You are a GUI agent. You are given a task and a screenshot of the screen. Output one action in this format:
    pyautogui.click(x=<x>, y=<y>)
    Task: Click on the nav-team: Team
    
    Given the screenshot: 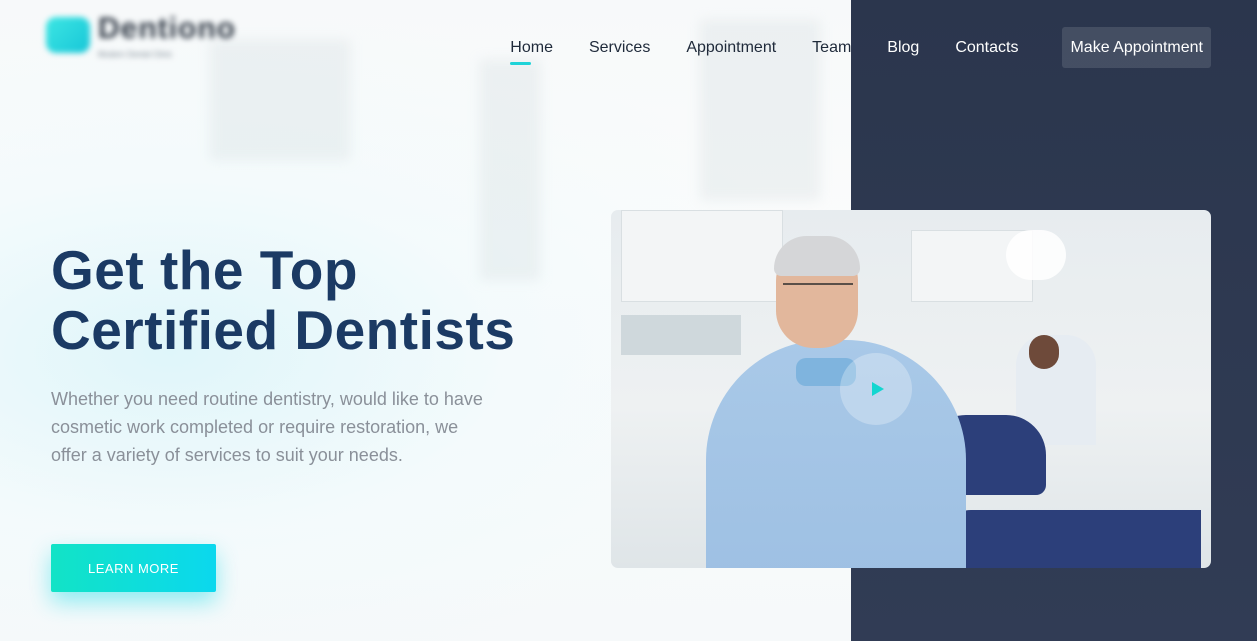 What is the action you would take?
    pyautogui.click(x=831, y=48)
    